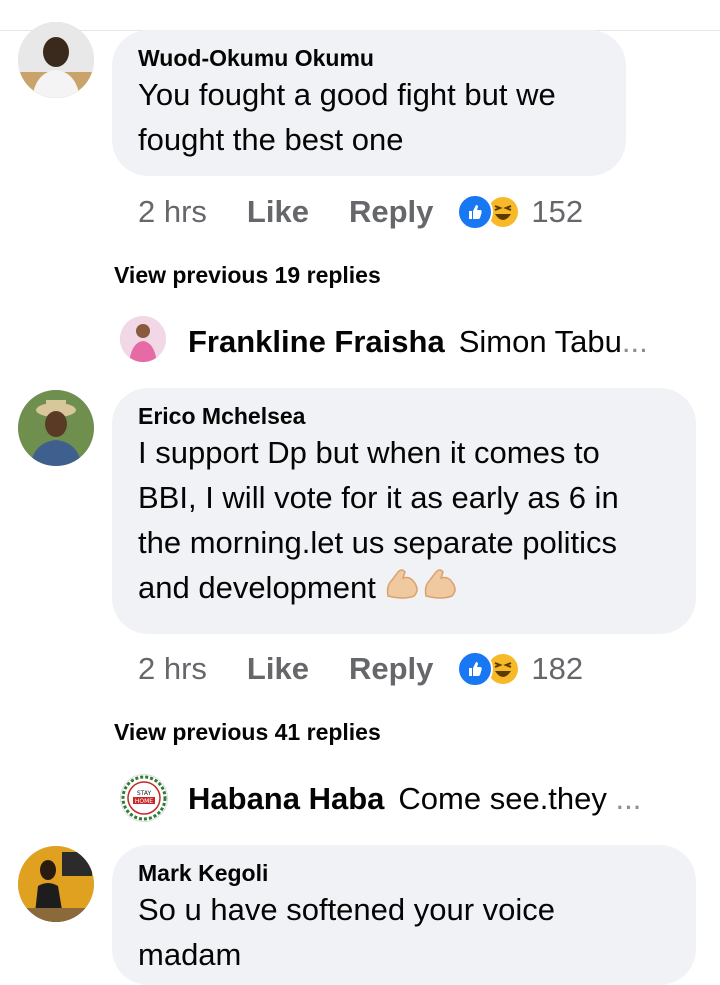  Describe the element at coordinates (247, 732) in the screenshot. I see `view-previous-replies: View previous 41 replies` at that location.